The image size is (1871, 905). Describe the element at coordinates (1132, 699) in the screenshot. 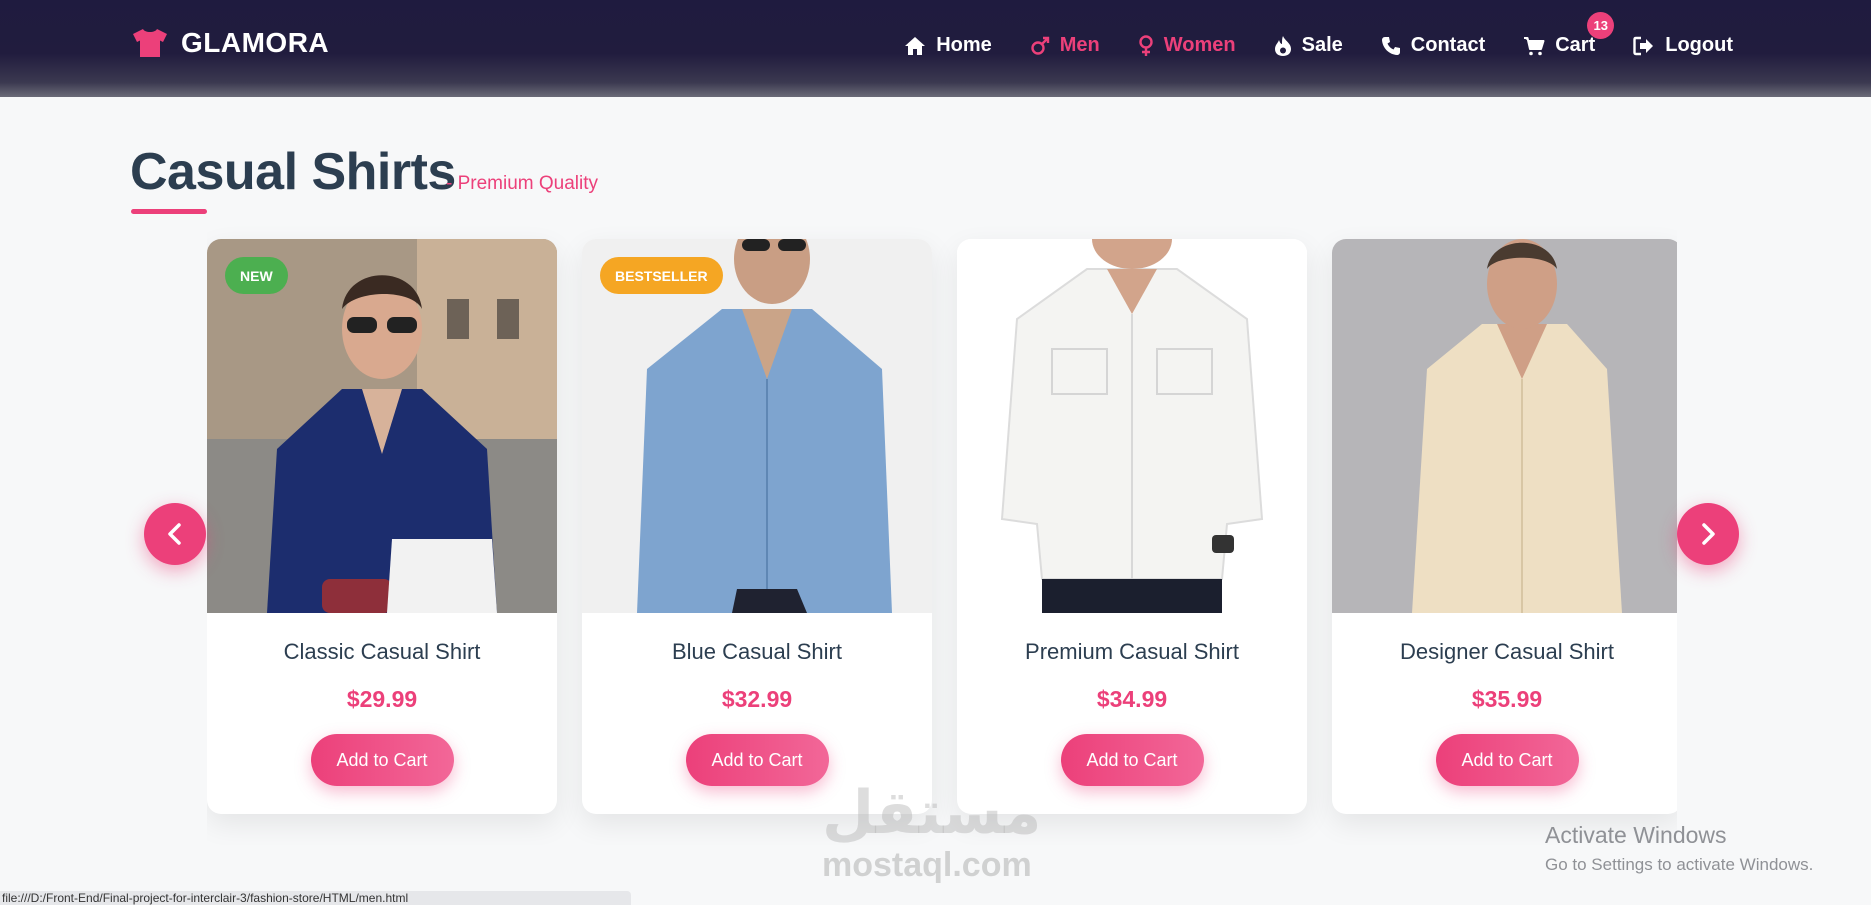

I see `product-price: $34.99` at that location.